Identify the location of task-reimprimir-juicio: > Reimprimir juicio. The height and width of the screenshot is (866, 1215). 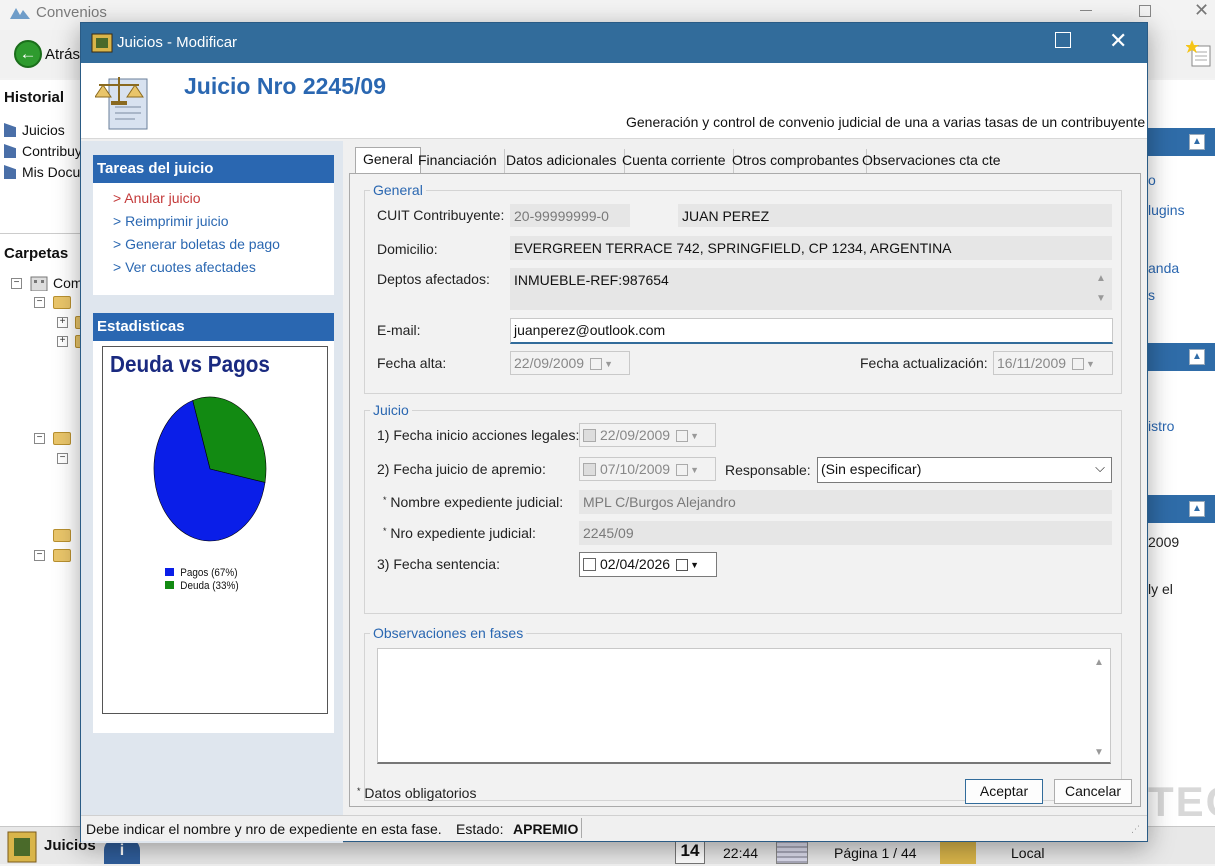
(223, 221).